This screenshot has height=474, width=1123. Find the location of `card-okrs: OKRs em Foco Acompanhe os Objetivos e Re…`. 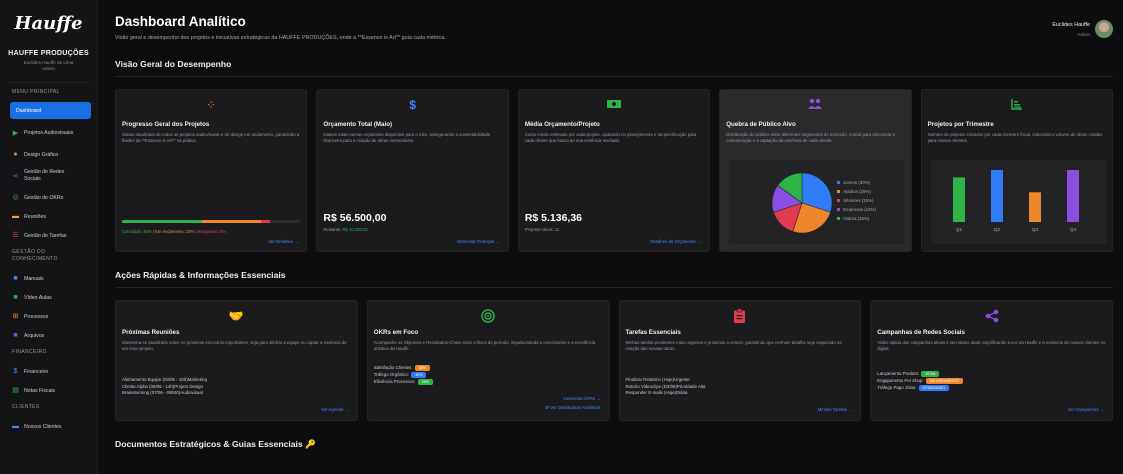

card-okrs: OKRs em Foco Acompanhe os Objetivos e Re… is located at coordinates (488, 360).